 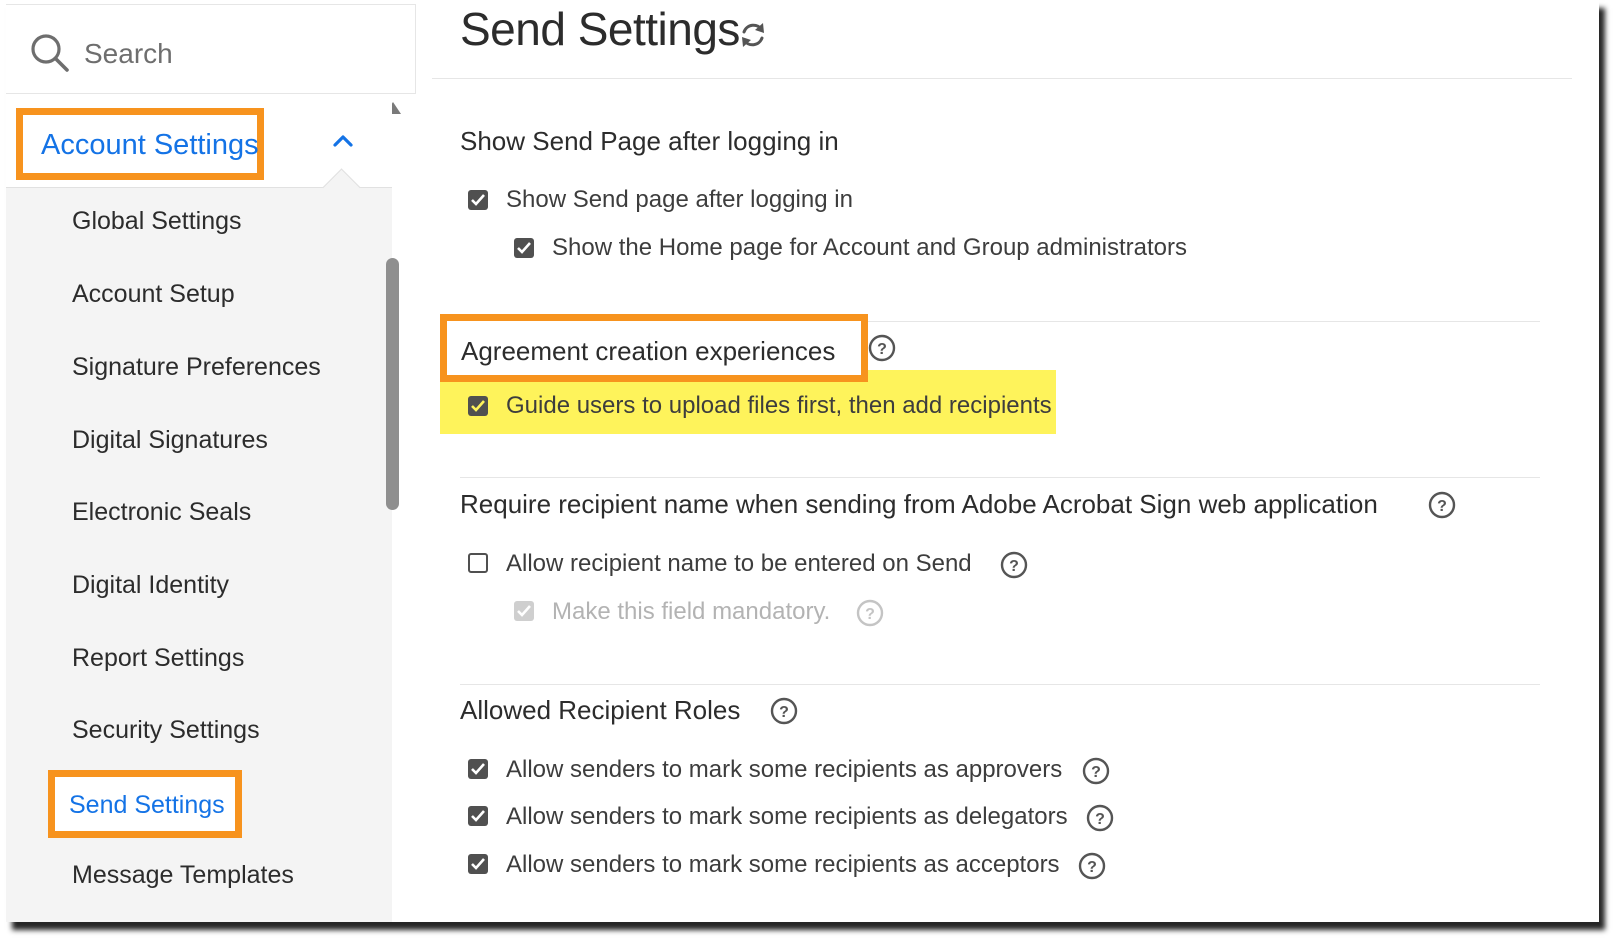 I want to click on nav-item-send-settings: Send Settings, so click(x=147, y=805).